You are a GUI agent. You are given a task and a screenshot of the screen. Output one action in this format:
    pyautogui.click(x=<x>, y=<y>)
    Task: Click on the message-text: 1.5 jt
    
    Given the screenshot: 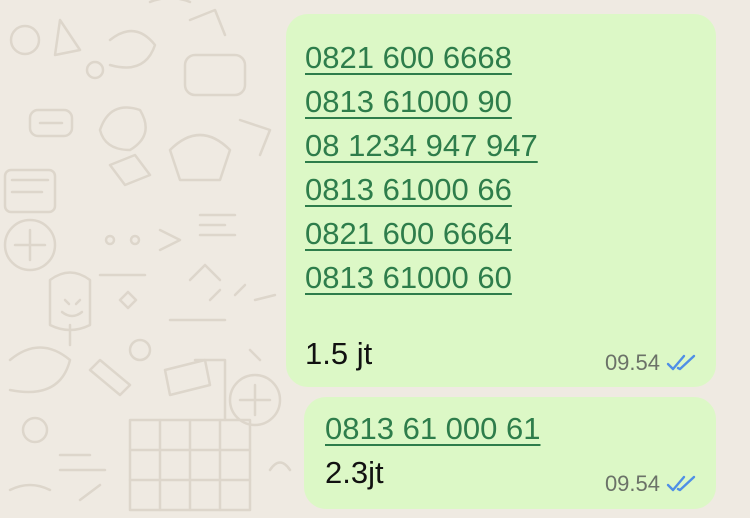 What is the action you would take?
    pyautogui.click(x=339, y=353)
    